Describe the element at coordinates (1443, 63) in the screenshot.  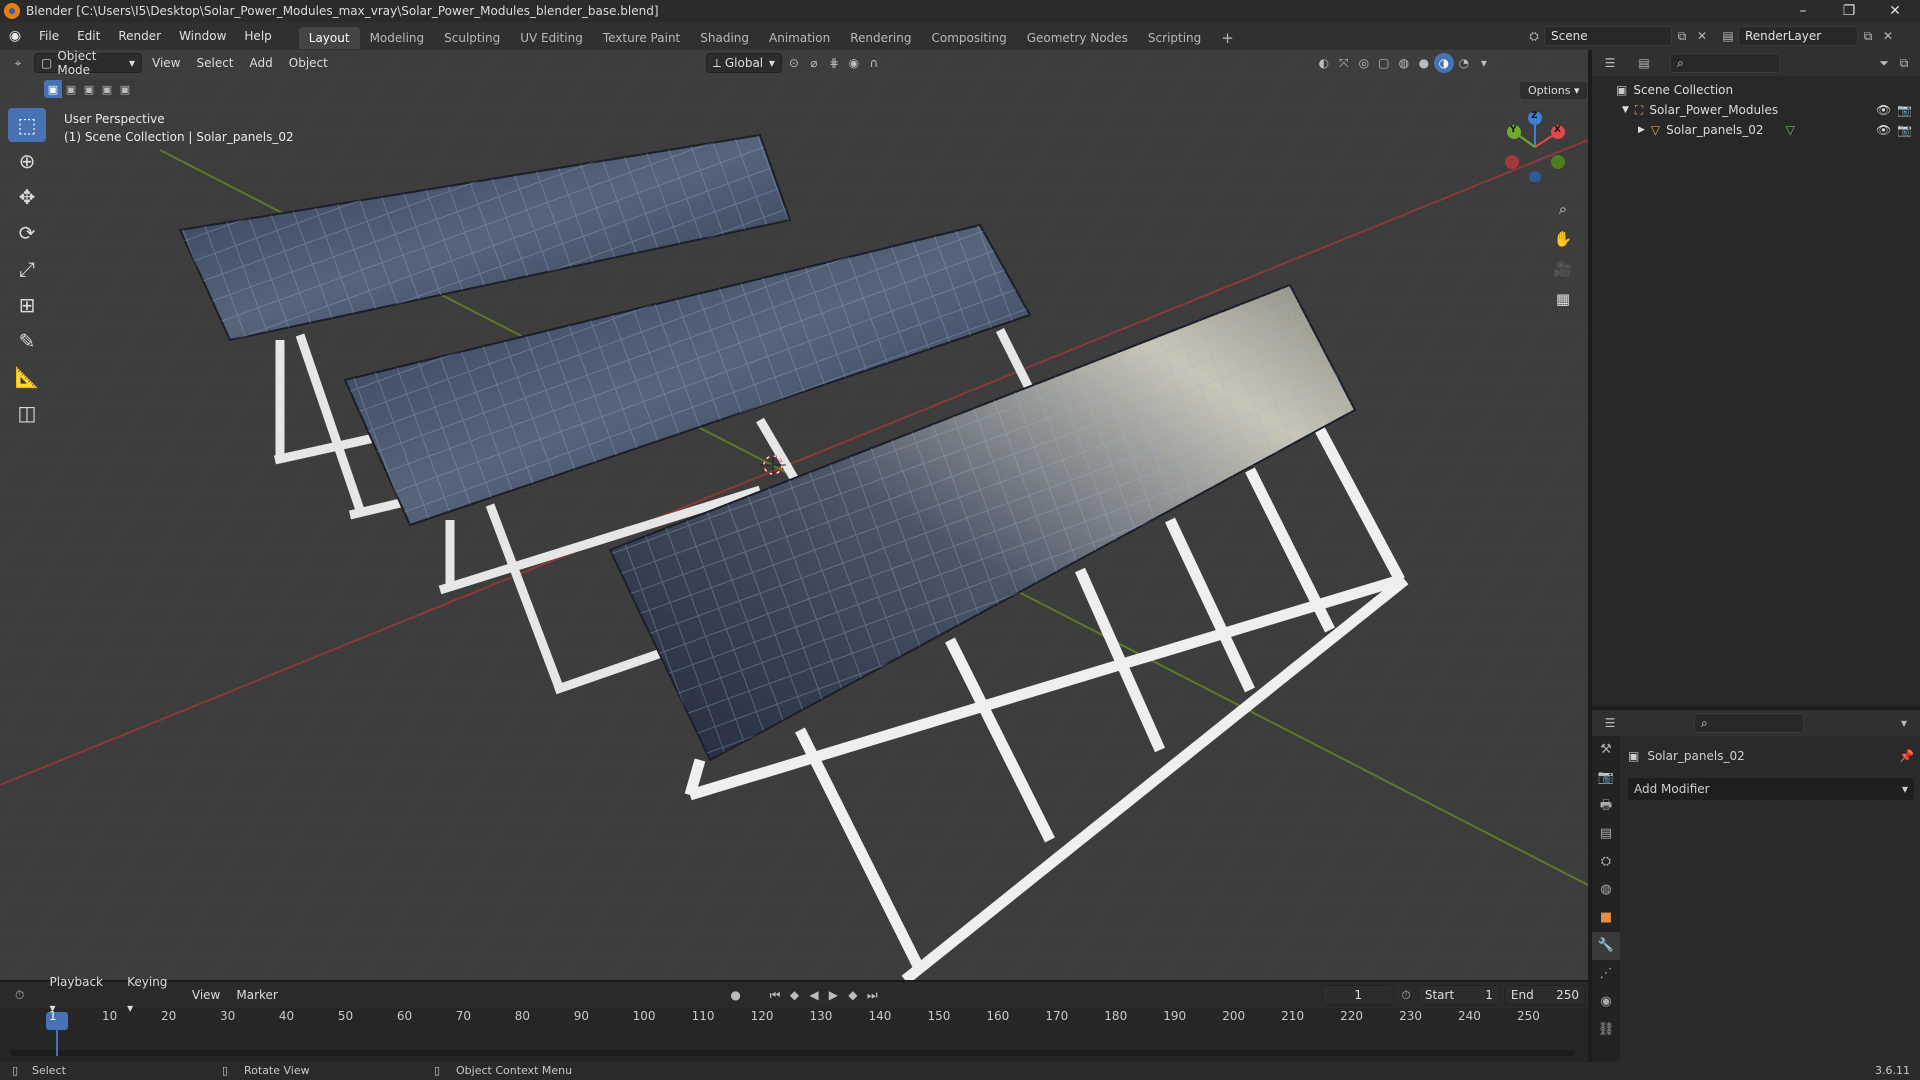
I see `material-shading-icon: ◑` at that location.